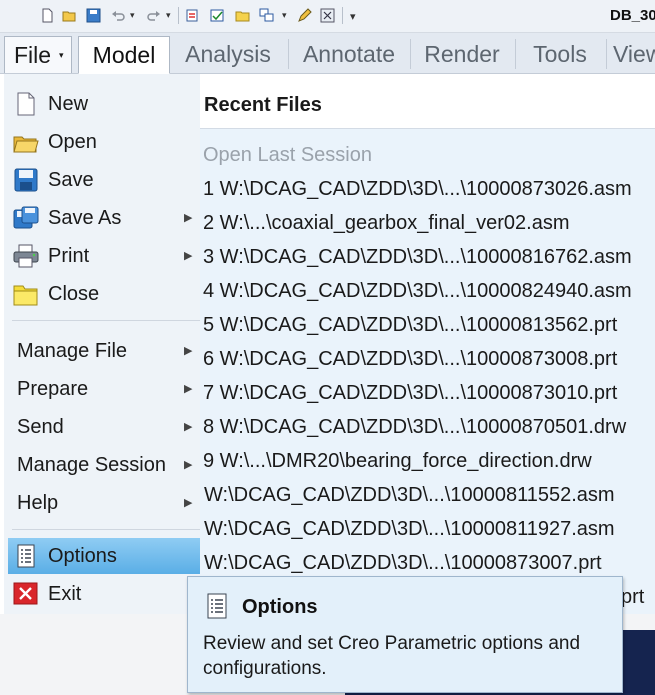  What do you see at coordinates (417, 291) in the screenshot?
I see `recent-file-item: 4 W:\DCAG_CAD\ZDD\3D\...\10000824940.asm` at bounding box center [417, 291].